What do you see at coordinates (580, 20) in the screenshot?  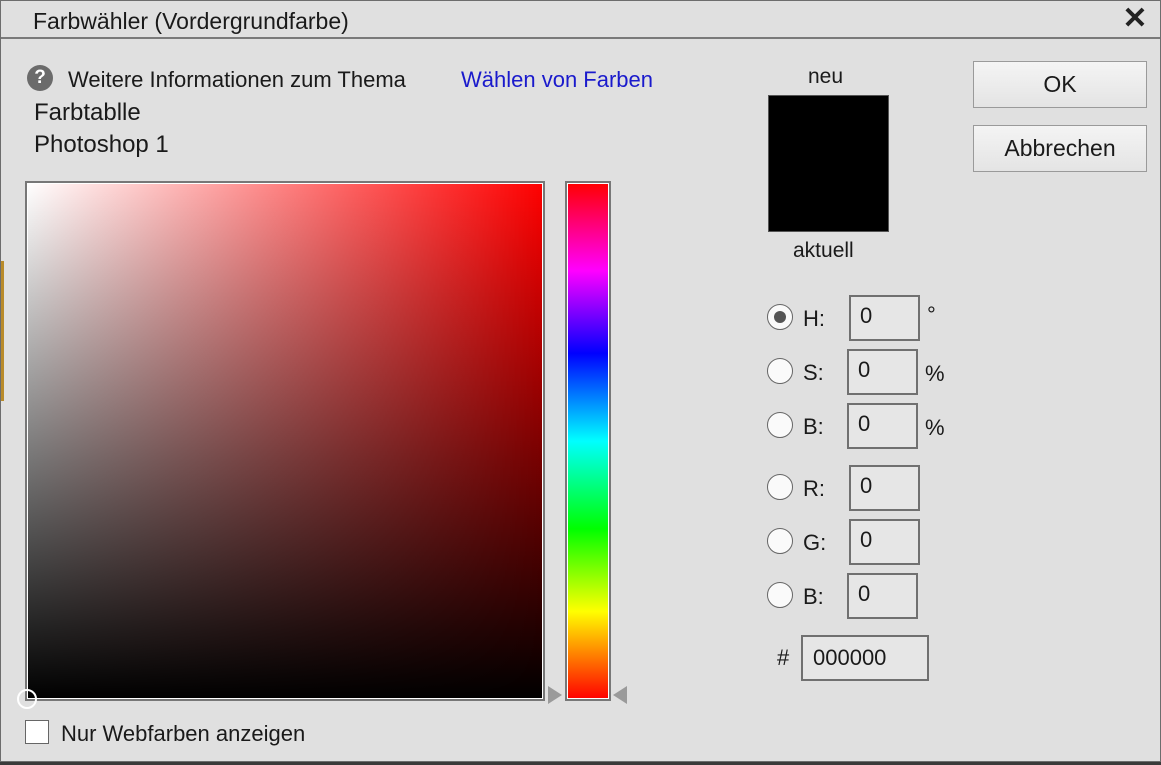 I see `title-bar: Farbwähler (Vordergrundfarbe) ✕` at bounding box center [580, 20].